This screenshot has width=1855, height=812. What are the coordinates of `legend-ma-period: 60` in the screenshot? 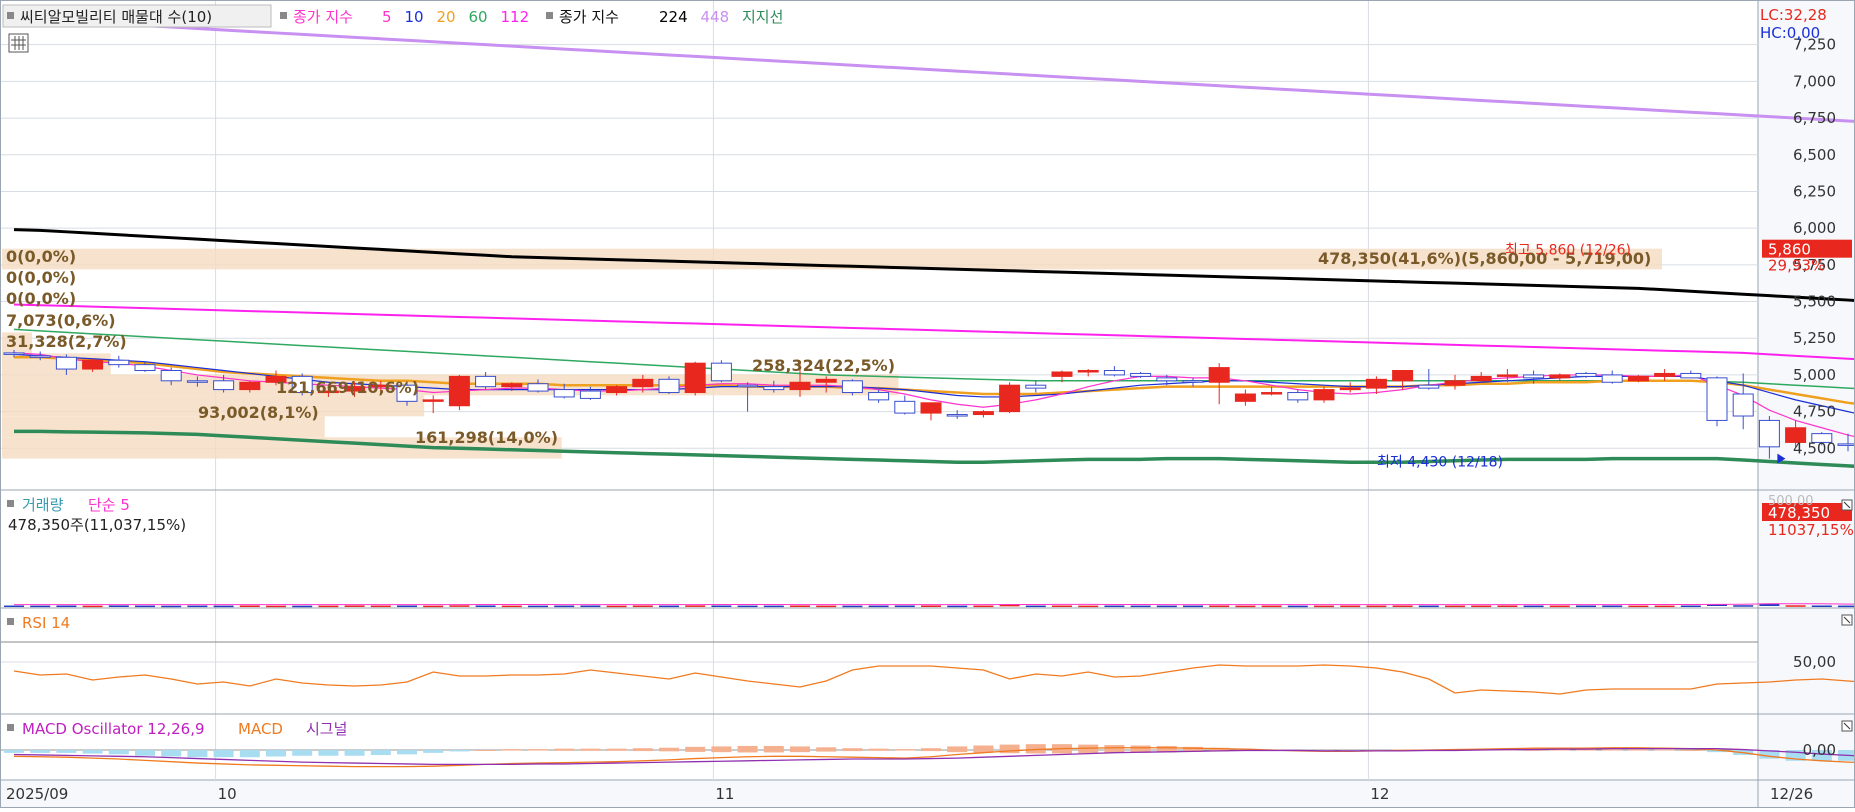 It's located at (478, 17).